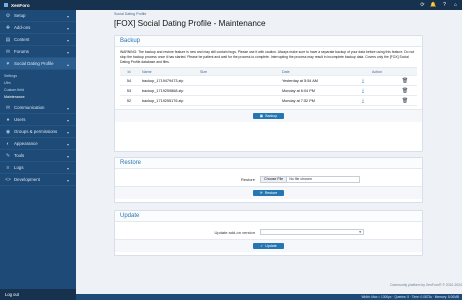 The width and height of the screenshot is (462, 300). I want to click on row-date: Monday at 7:52 PM, so click(298, 100).